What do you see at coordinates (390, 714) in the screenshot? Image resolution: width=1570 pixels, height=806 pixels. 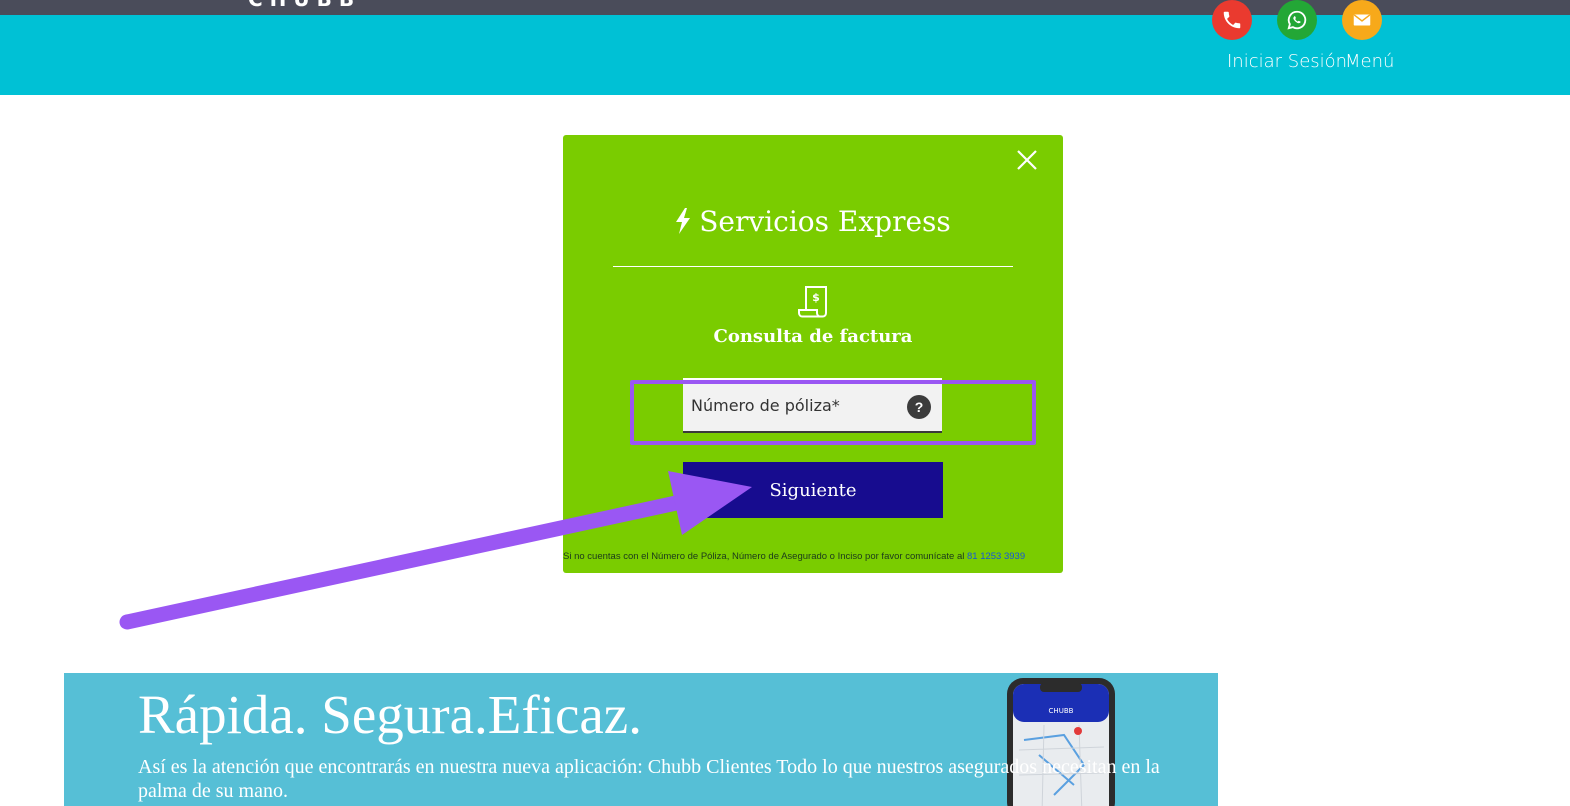 I see `banner-title: Rápida. Segura.Eficaz.` at bounding box center [390, 714].